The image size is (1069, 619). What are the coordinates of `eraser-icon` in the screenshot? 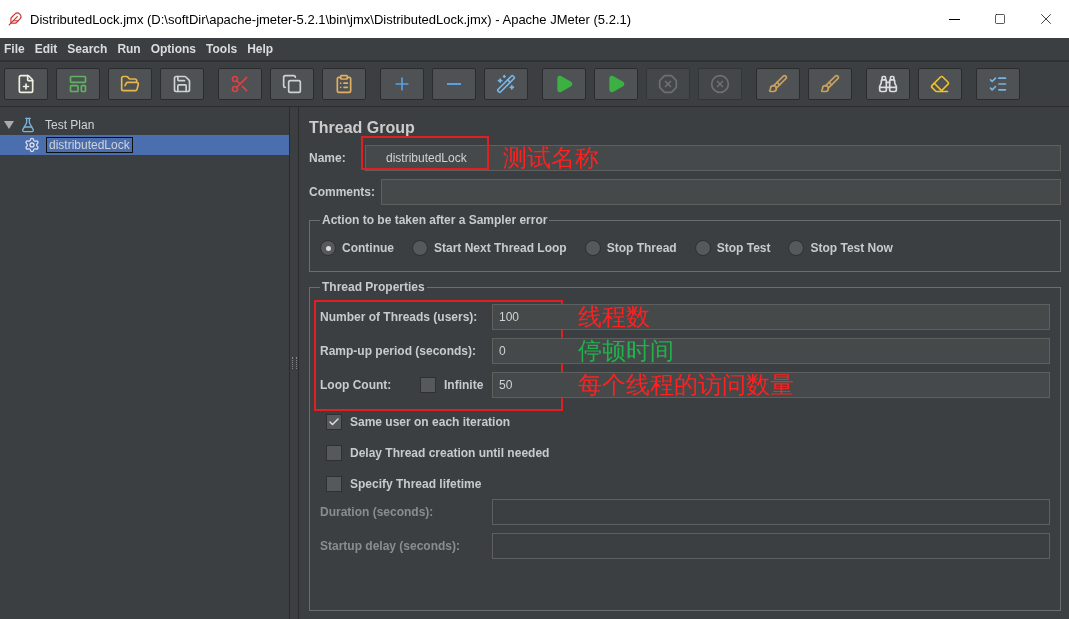 It's located at (940, 84).